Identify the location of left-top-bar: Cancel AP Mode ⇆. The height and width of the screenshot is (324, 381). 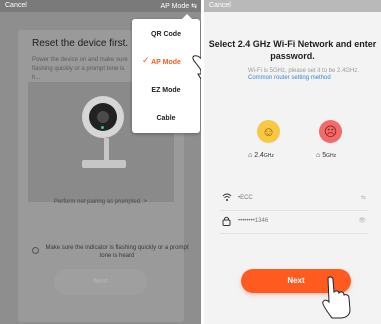
(100, 6).